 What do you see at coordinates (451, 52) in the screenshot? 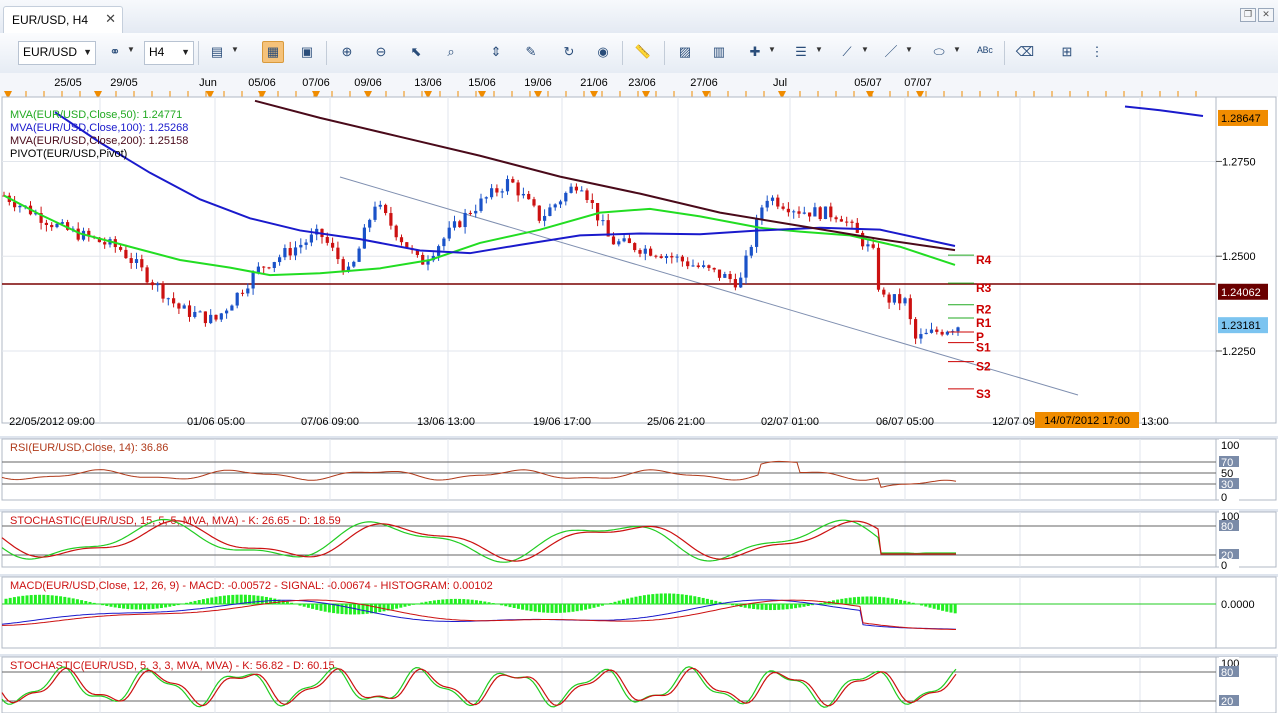
I see `search-zoom-icon: ⌕` at bounding box center [451, 52].